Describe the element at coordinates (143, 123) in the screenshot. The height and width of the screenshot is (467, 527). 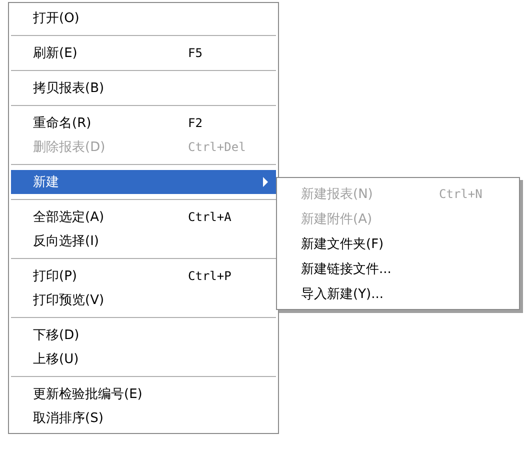
I see `menu-item: 重命名(R) F2` at that location.